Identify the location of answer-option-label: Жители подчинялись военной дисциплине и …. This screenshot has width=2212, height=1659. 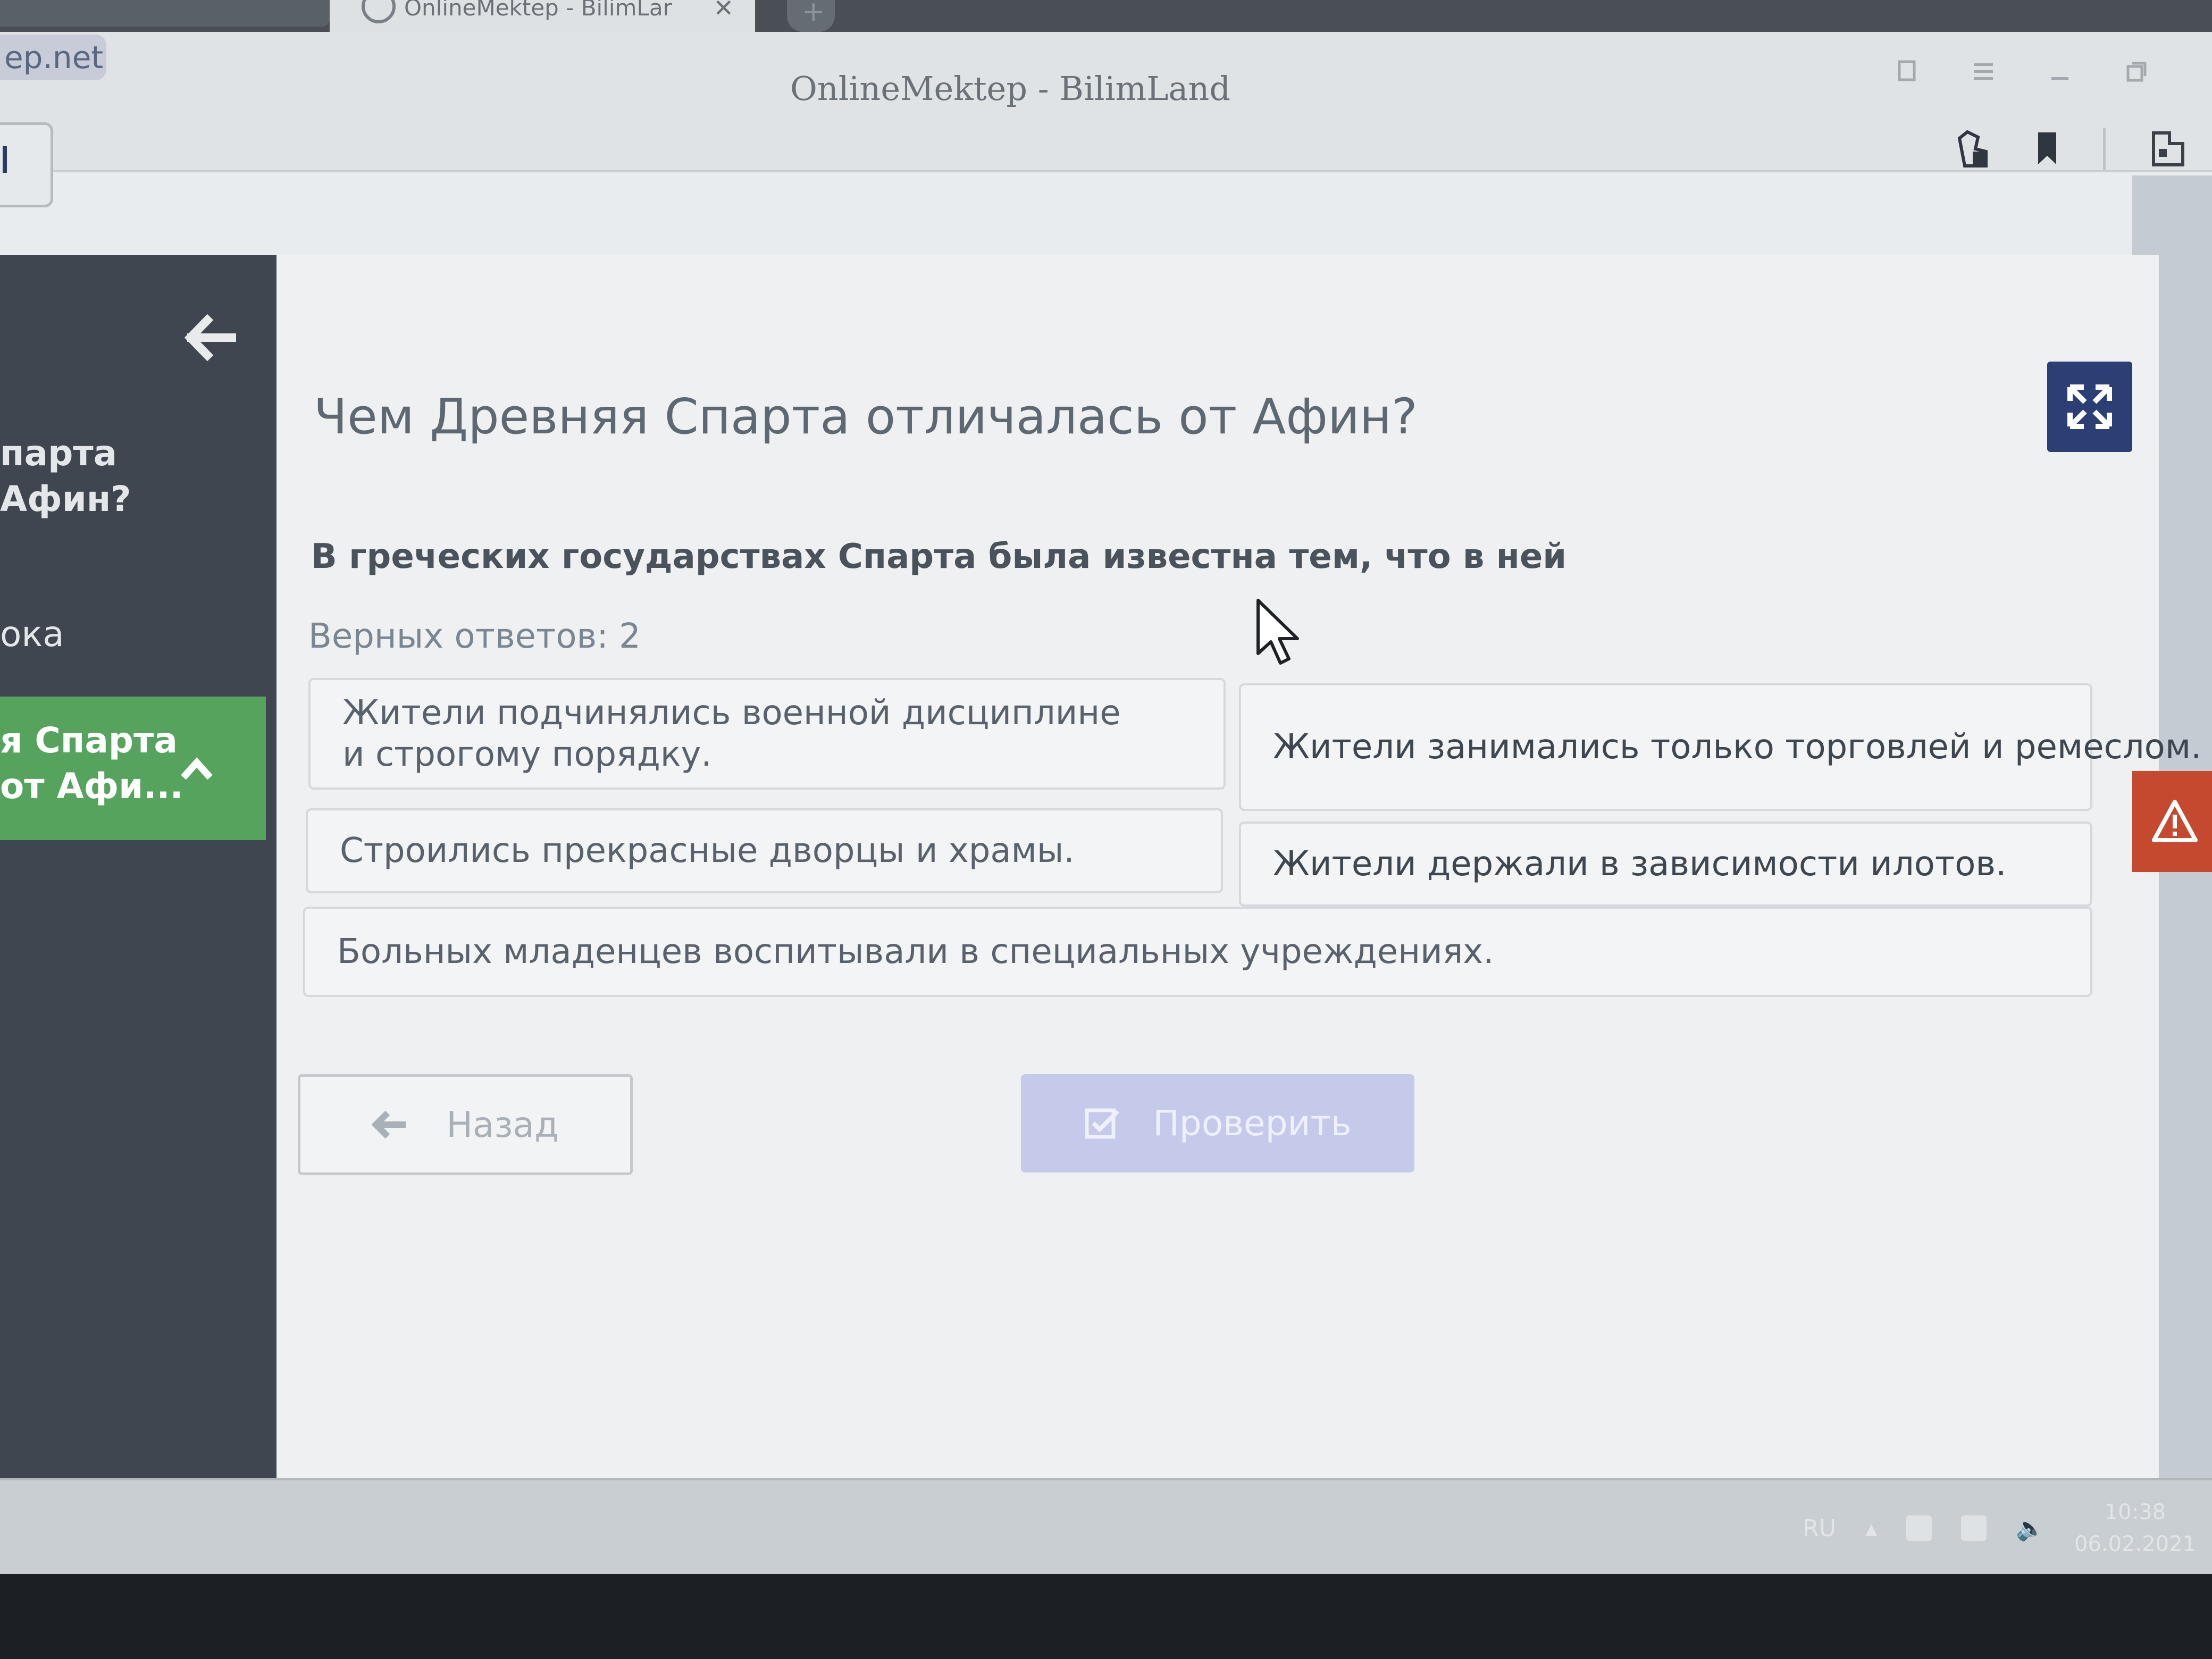
(731, 733).